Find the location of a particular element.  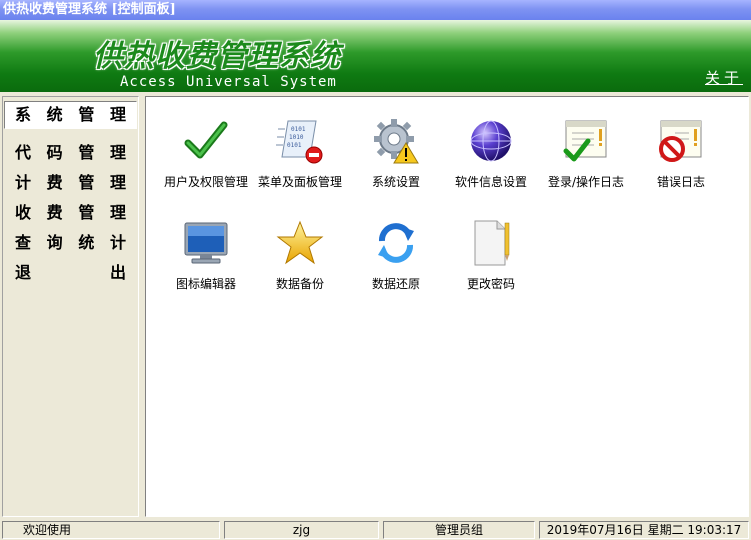

sidebar-item-char: 代 is located at coordinates (23, 152).